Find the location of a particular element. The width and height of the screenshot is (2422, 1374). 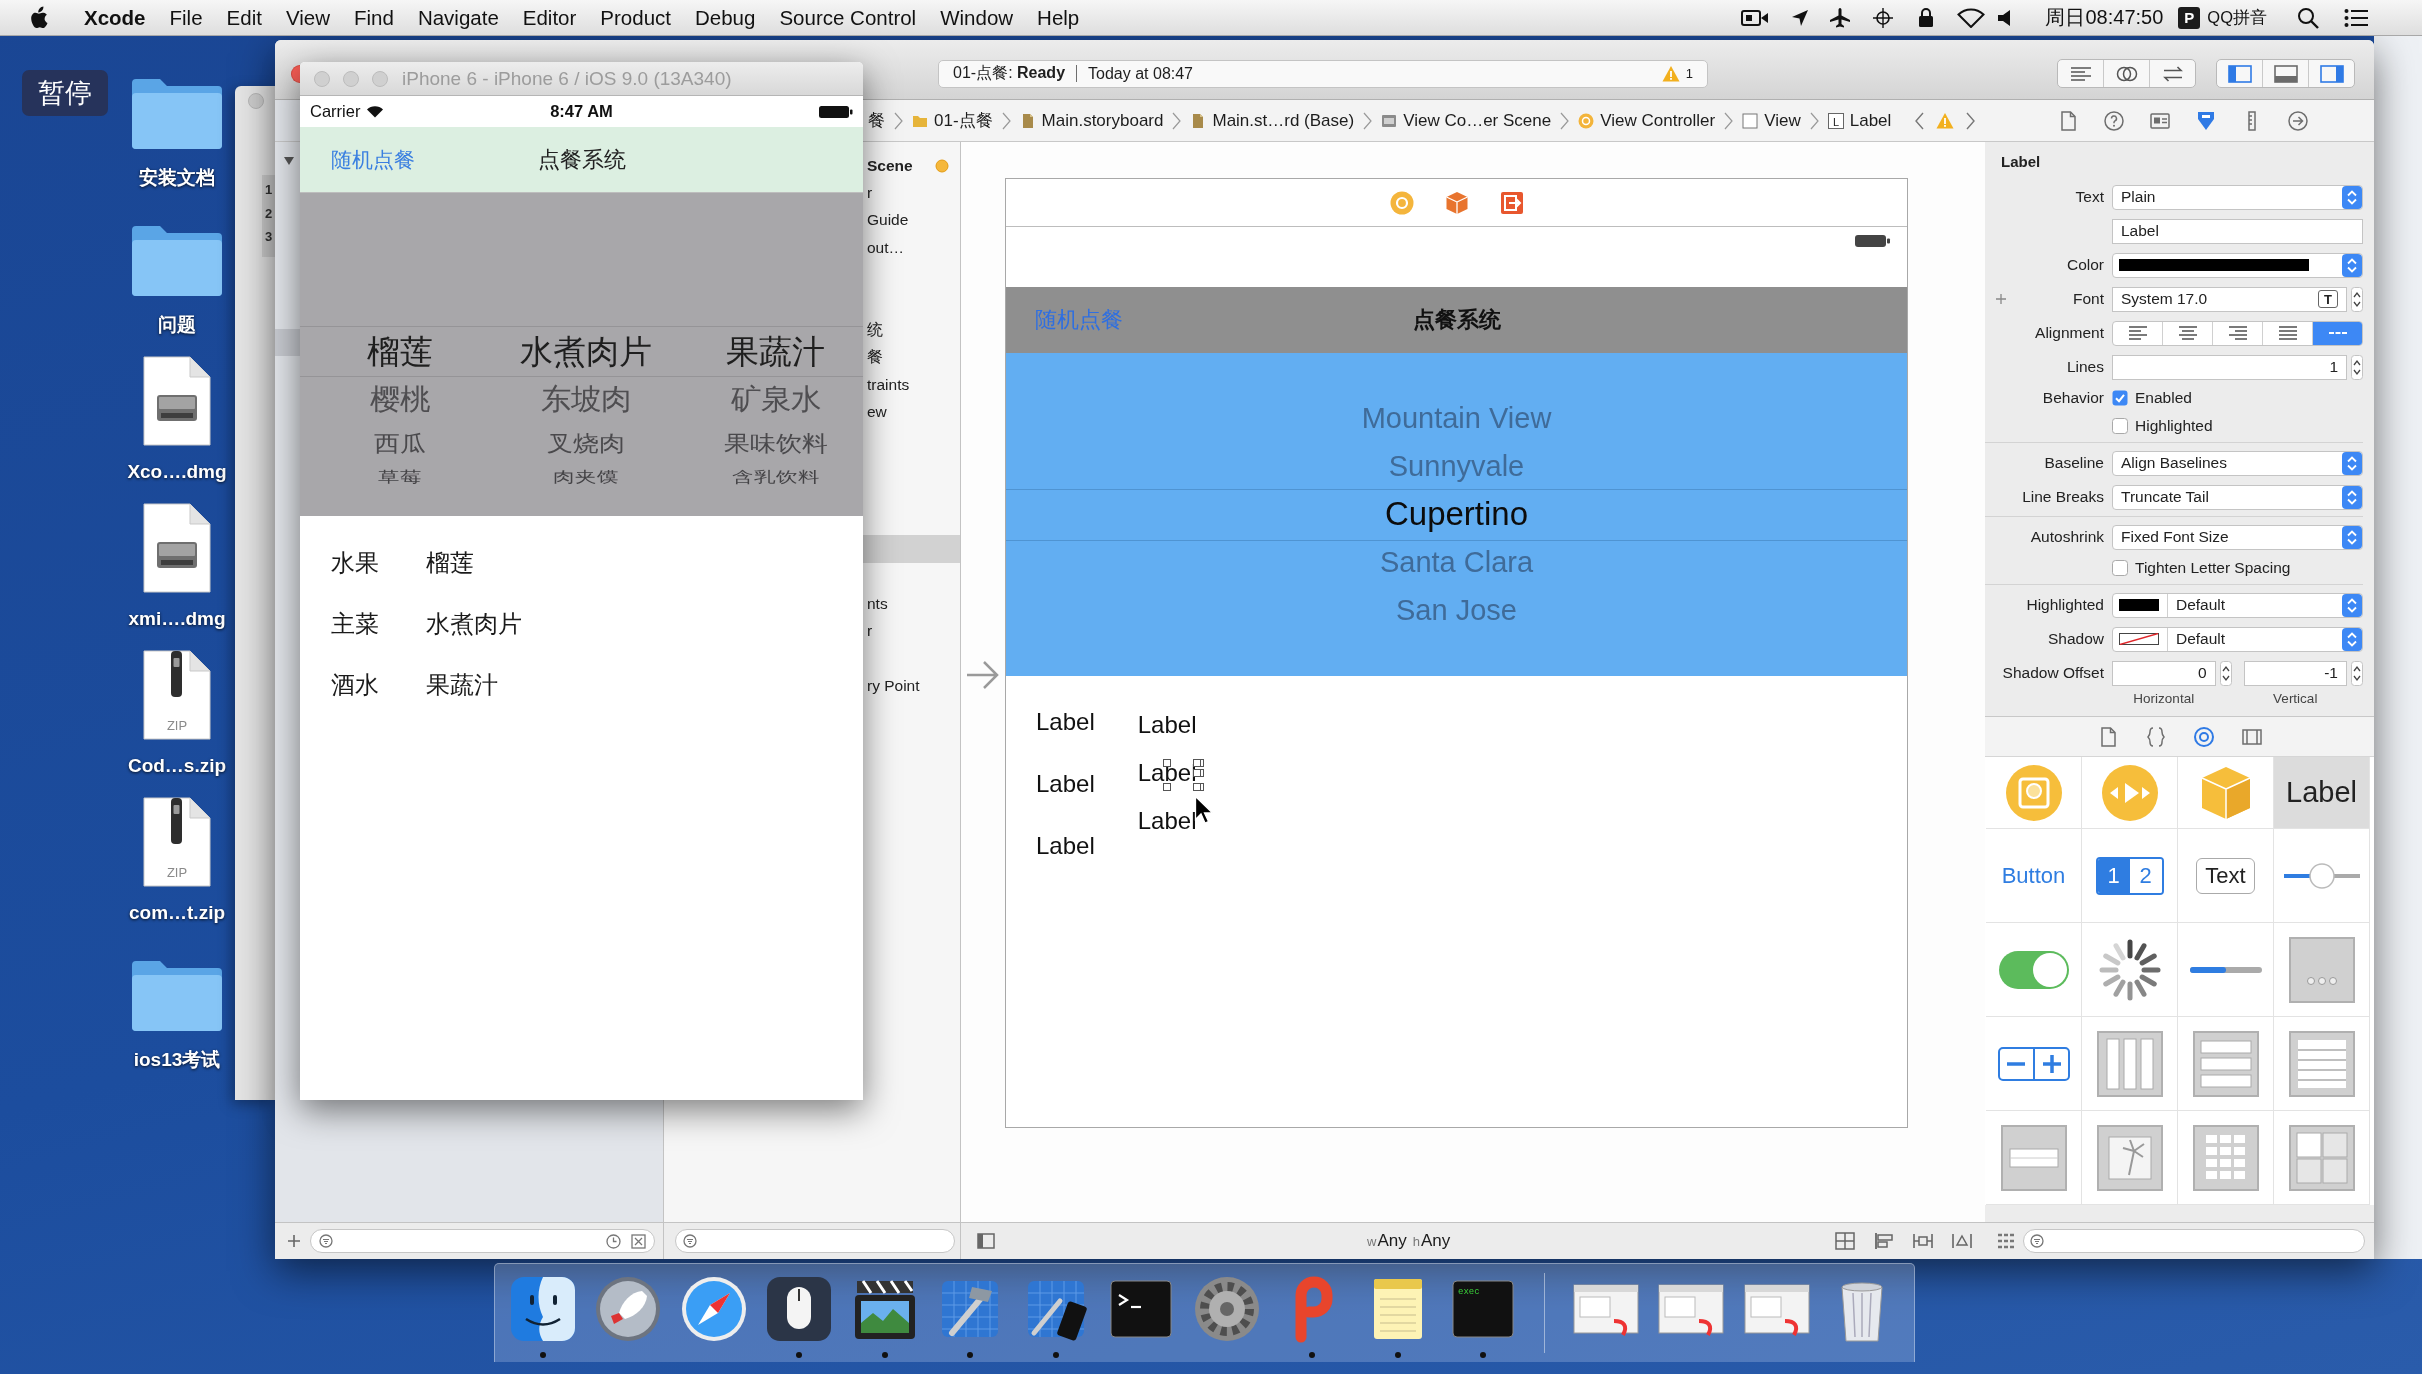

number-field: -1 is located at coordinates (2295, 673).